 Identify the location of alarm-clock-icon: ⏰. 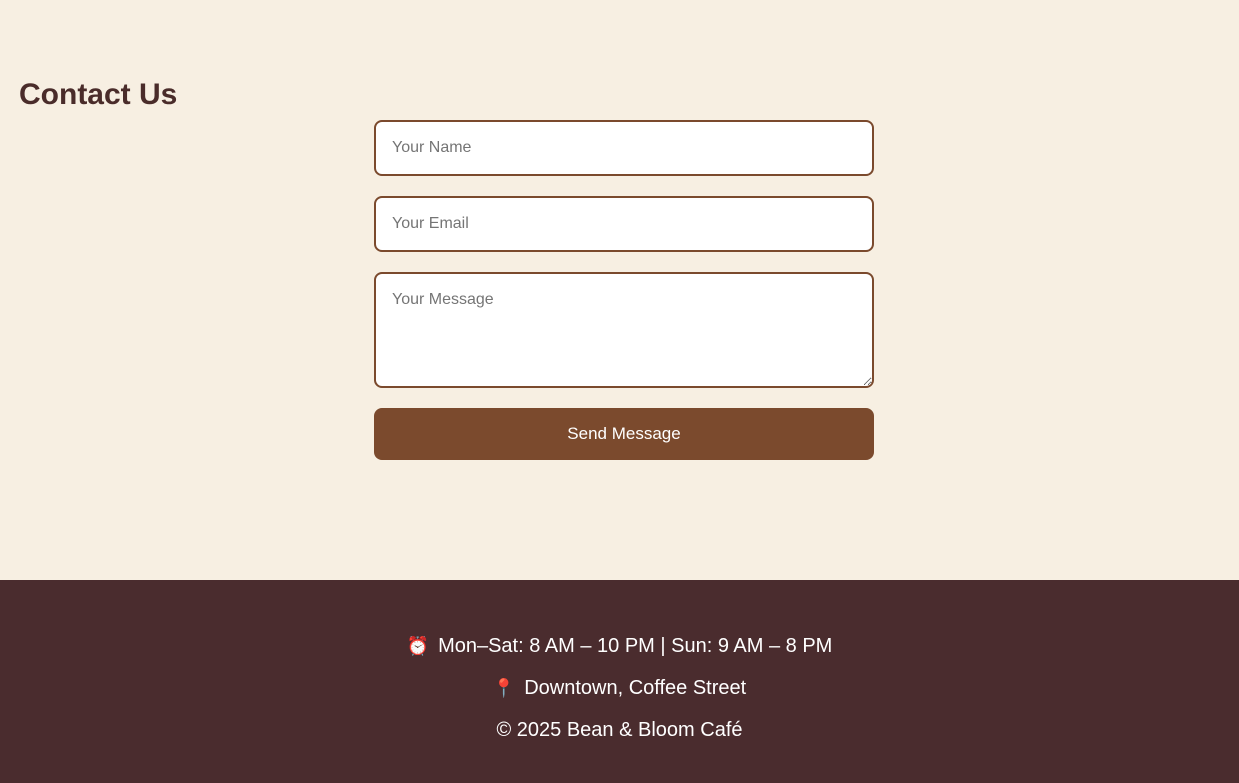
(418, 646).